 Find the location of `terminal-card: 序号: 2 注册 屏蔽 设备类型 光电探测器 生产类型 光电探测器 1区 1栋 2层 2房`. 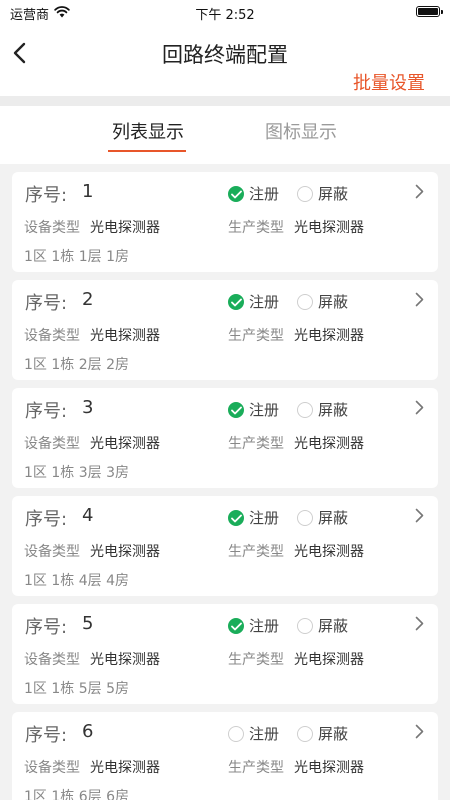

terminal-card: 序号: 2 注册 屏蔽 设备类型 光电探测器 生产类型 光电探测器 1区 1栋 2层 2房 is located at coordinates (225, 330).